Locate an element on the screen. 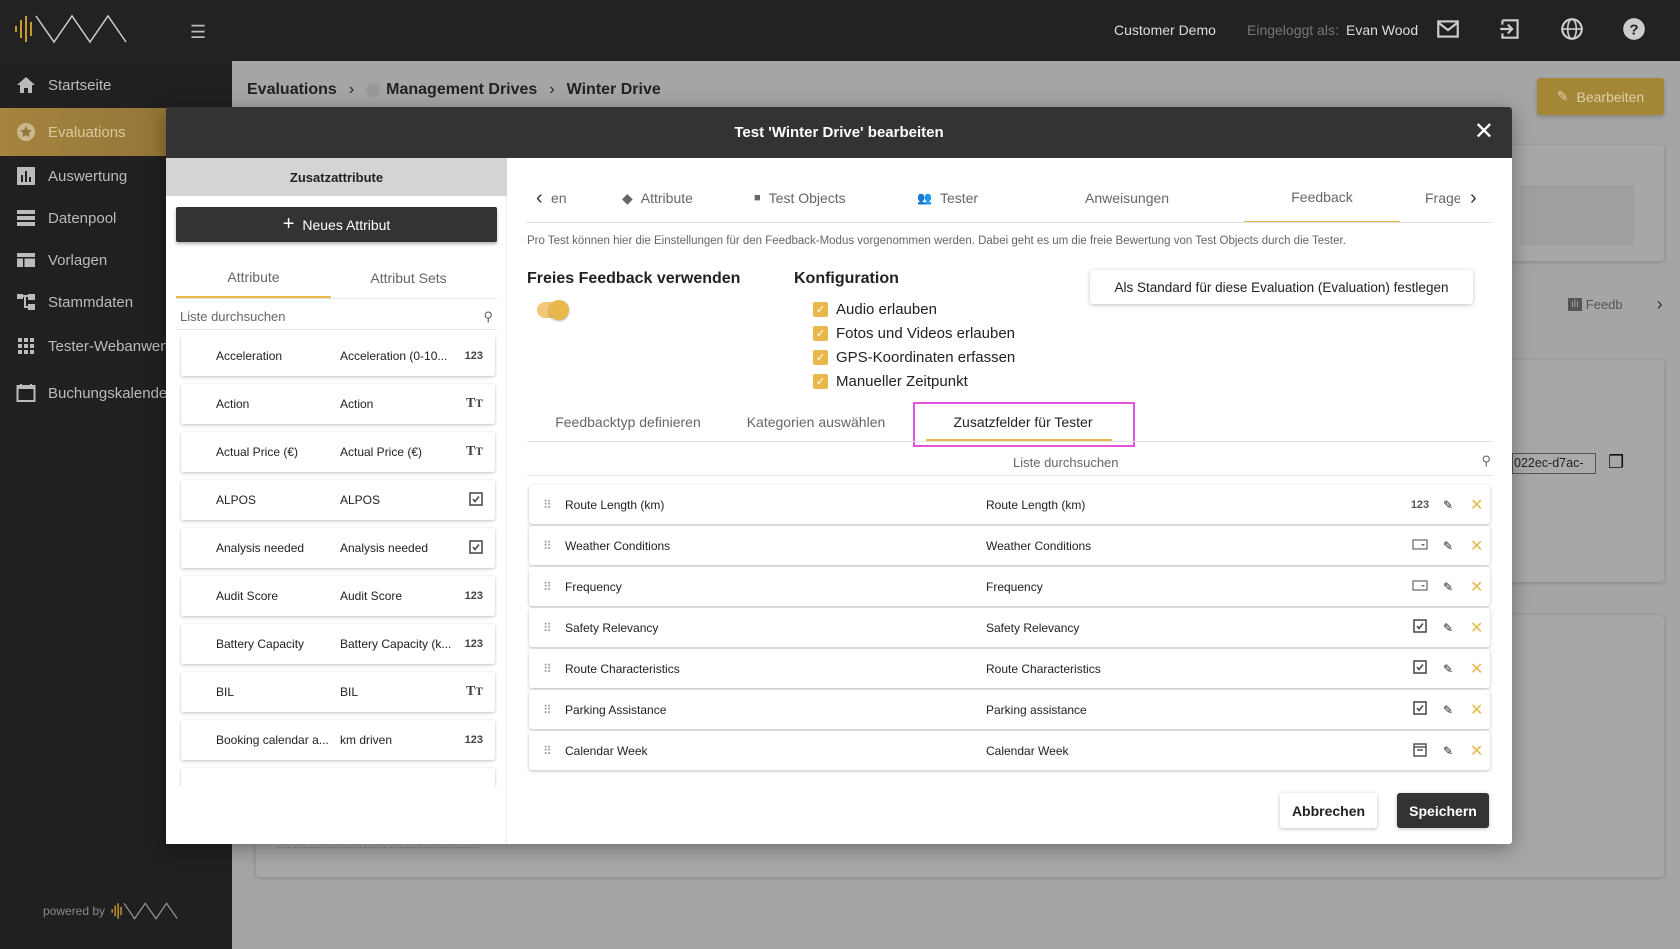 The image size is (1680, 949). collapse-menu-icon: ☰ is located at coordinates (198, 32).